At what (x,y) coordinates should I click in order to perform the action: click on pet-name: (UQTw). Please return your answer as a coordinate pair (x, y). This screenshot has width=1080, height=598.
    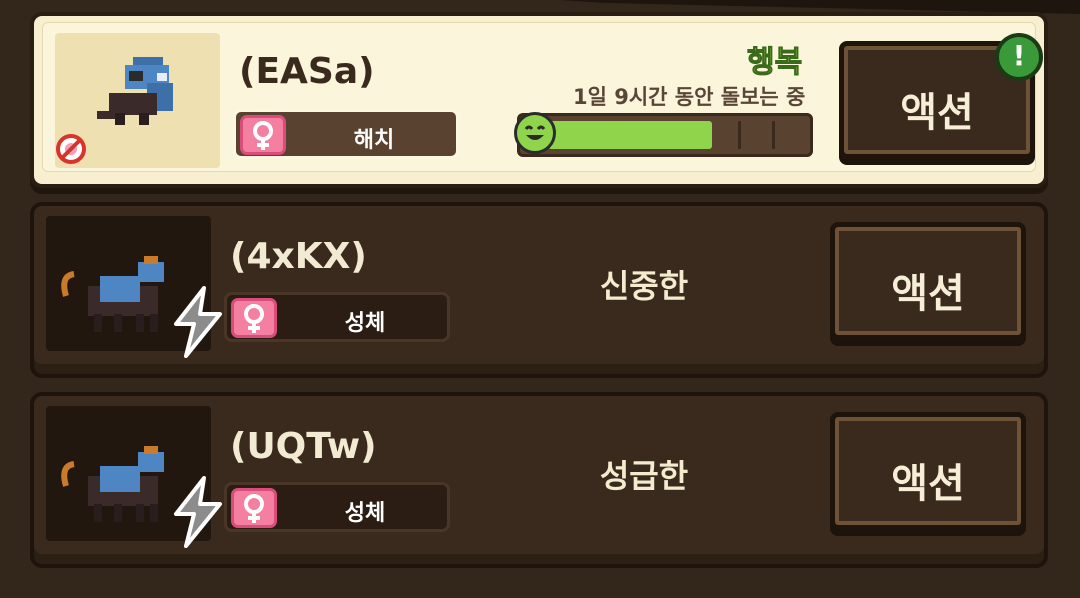
    Looking at the image, I should click on (303, 446).